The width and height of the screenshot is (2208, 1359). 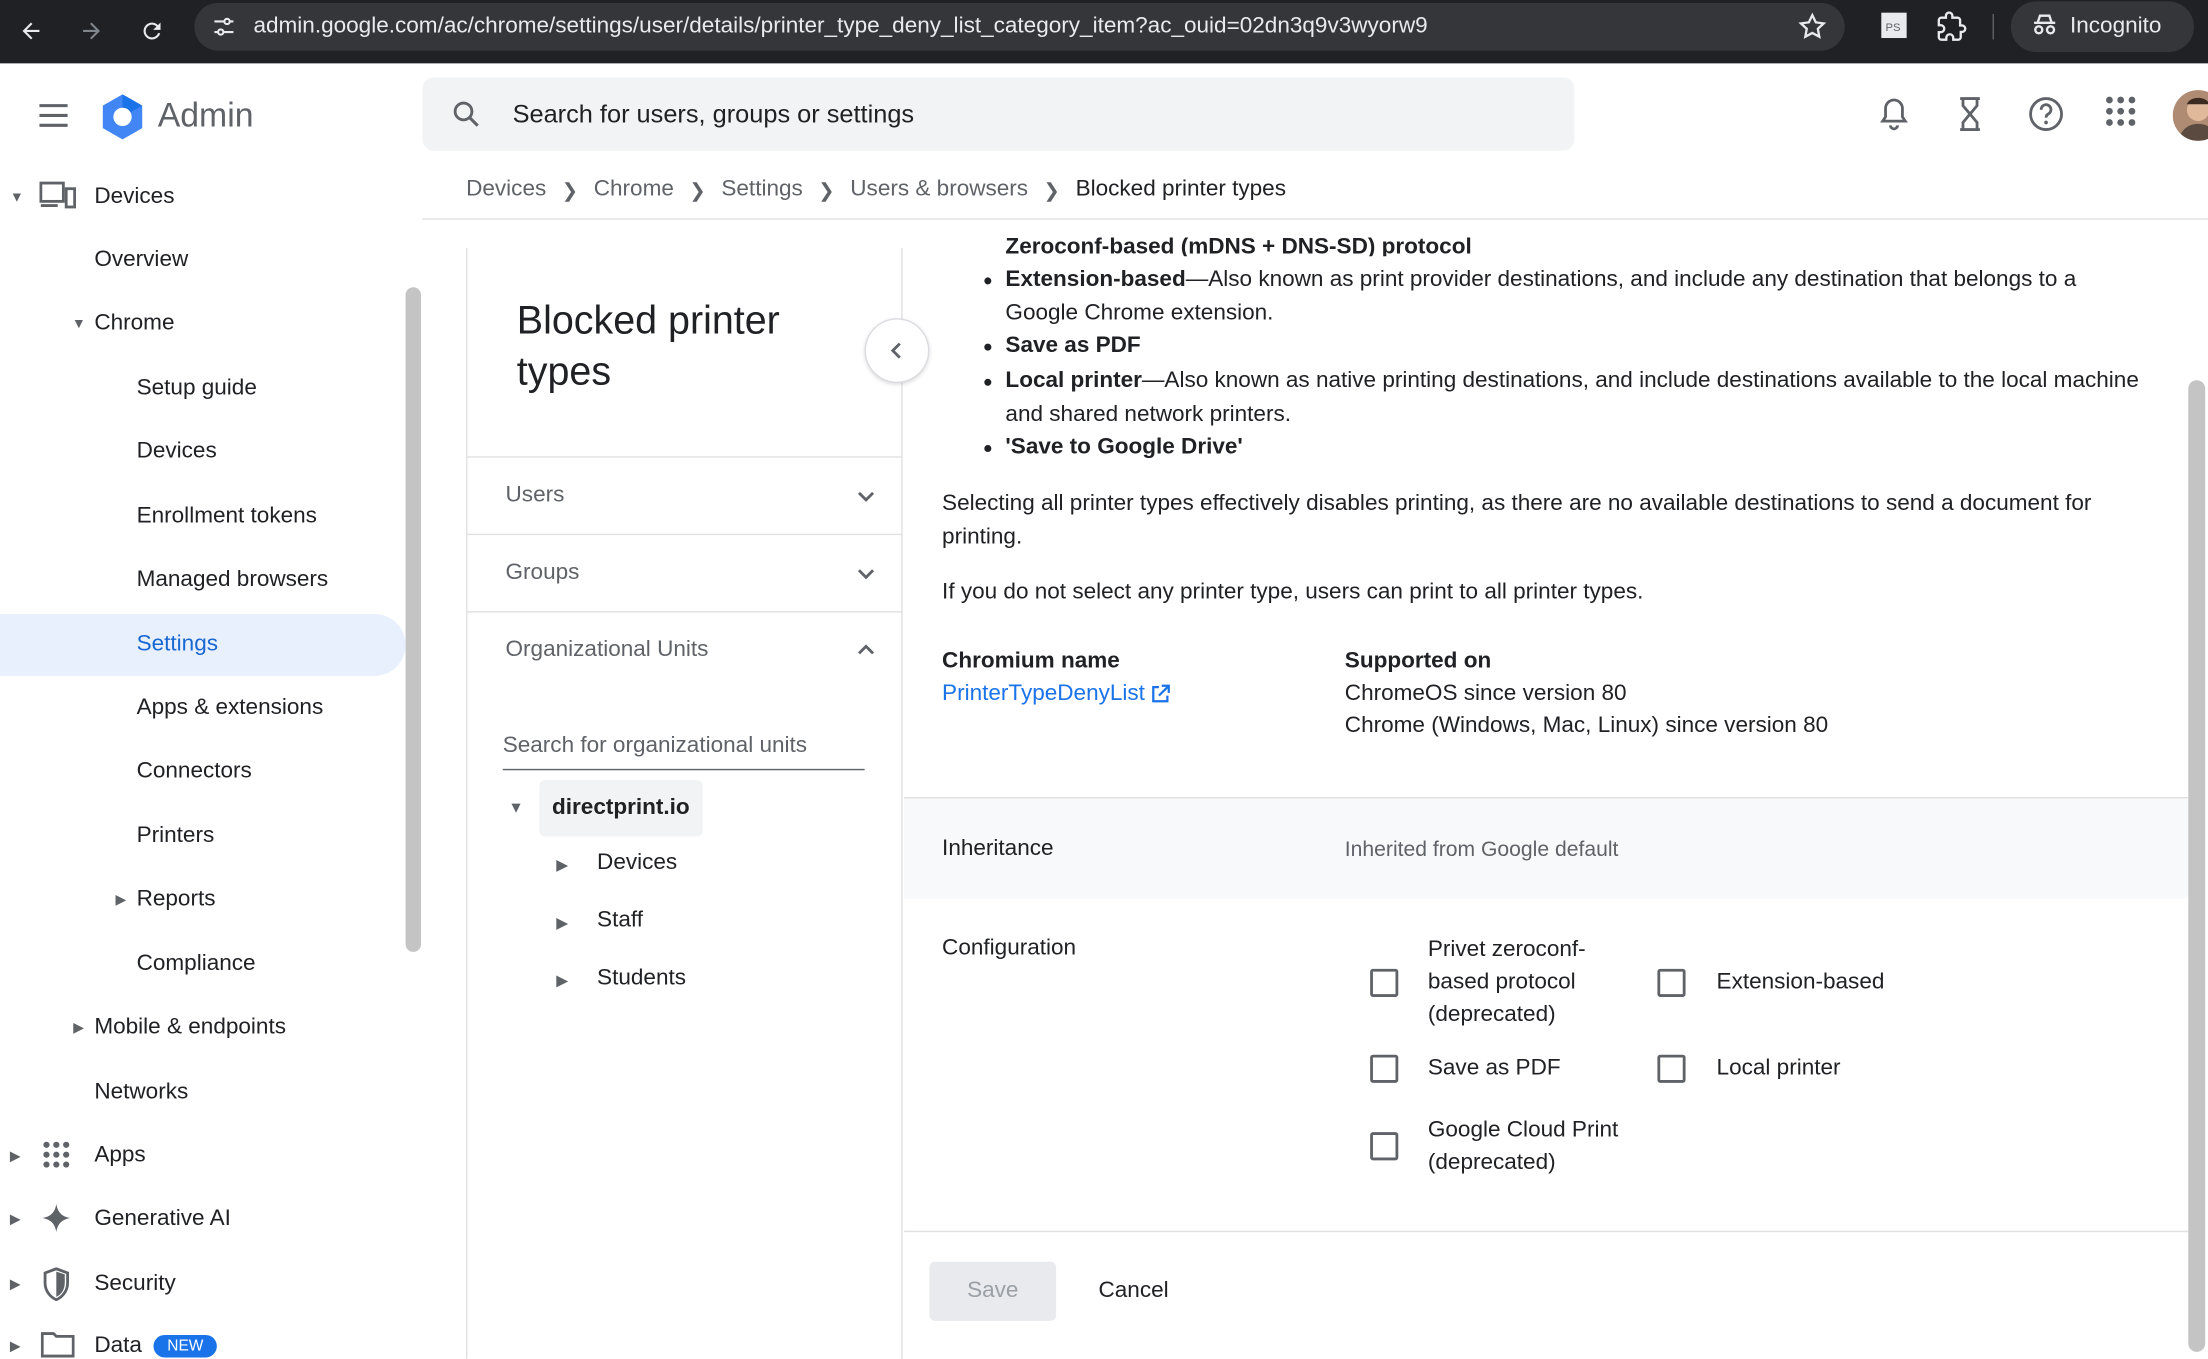 I want to click on checkbox-privet, so click(x=1384, y=982).